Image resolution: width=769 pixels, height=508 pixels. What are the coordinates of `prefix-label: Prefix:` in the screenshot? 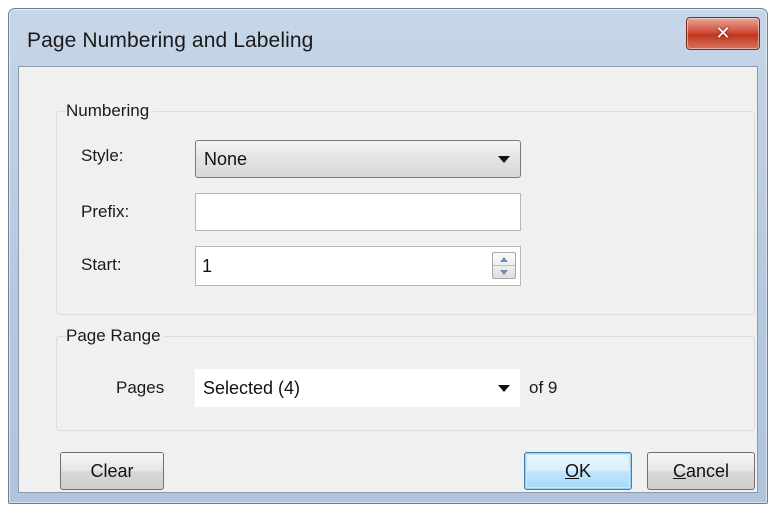 It's located at (105, 211).